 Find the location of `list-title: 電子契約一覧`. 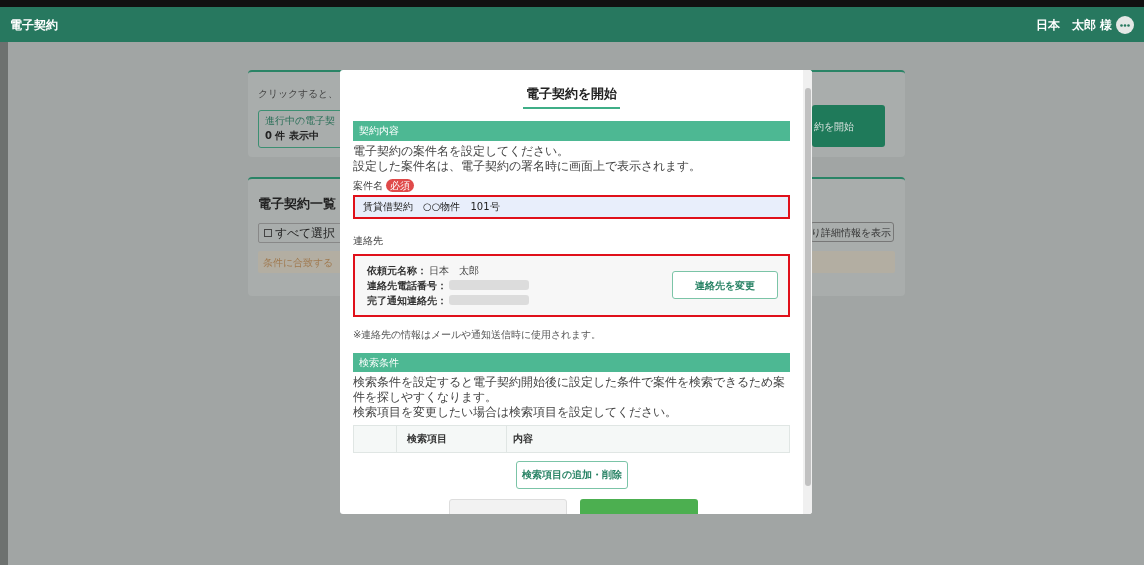

list-title: 電子契約一覧 is located at coordinates (297, 203).